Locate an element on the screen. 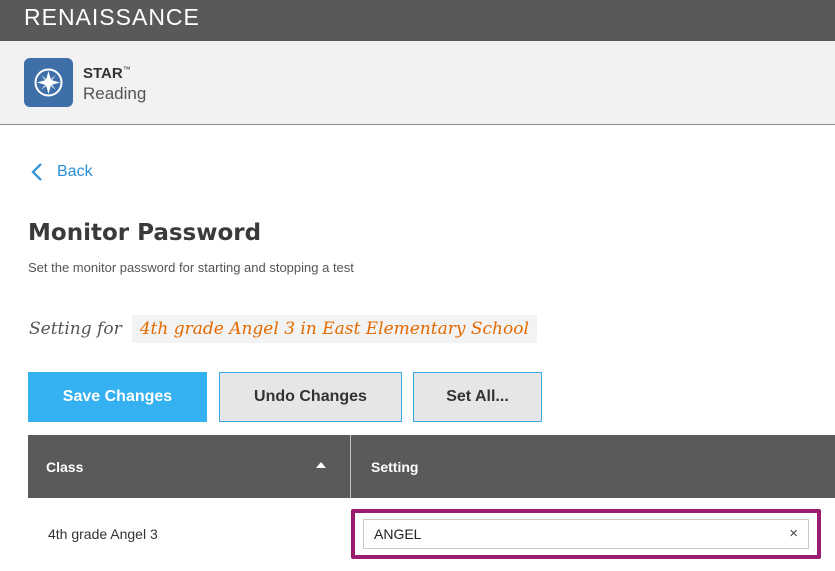  back-link: Back is located at coordinates (62, 172).